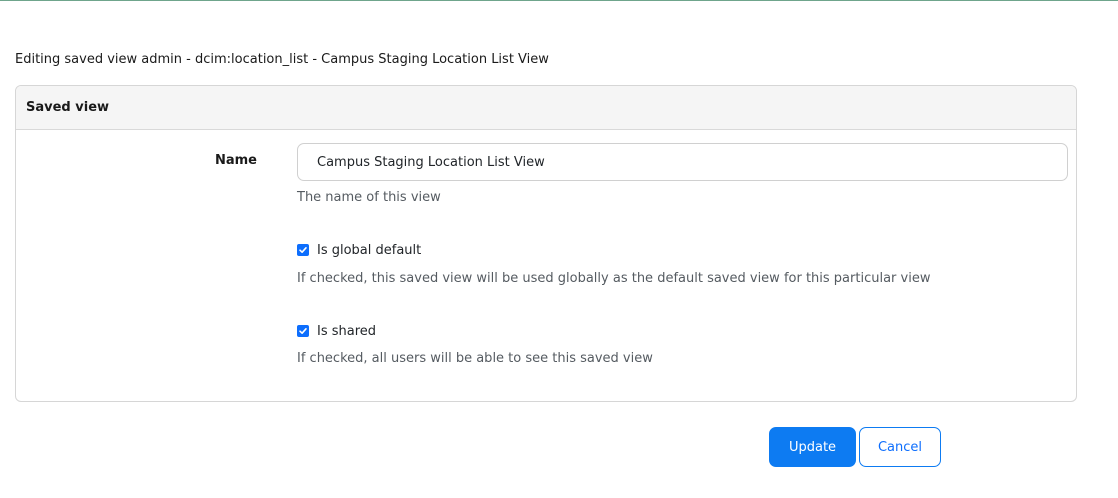  What do you see at coordinates (346, 331) in the screenshot?
I see `shared-label: Is shared` at bounding box center [346, 331].